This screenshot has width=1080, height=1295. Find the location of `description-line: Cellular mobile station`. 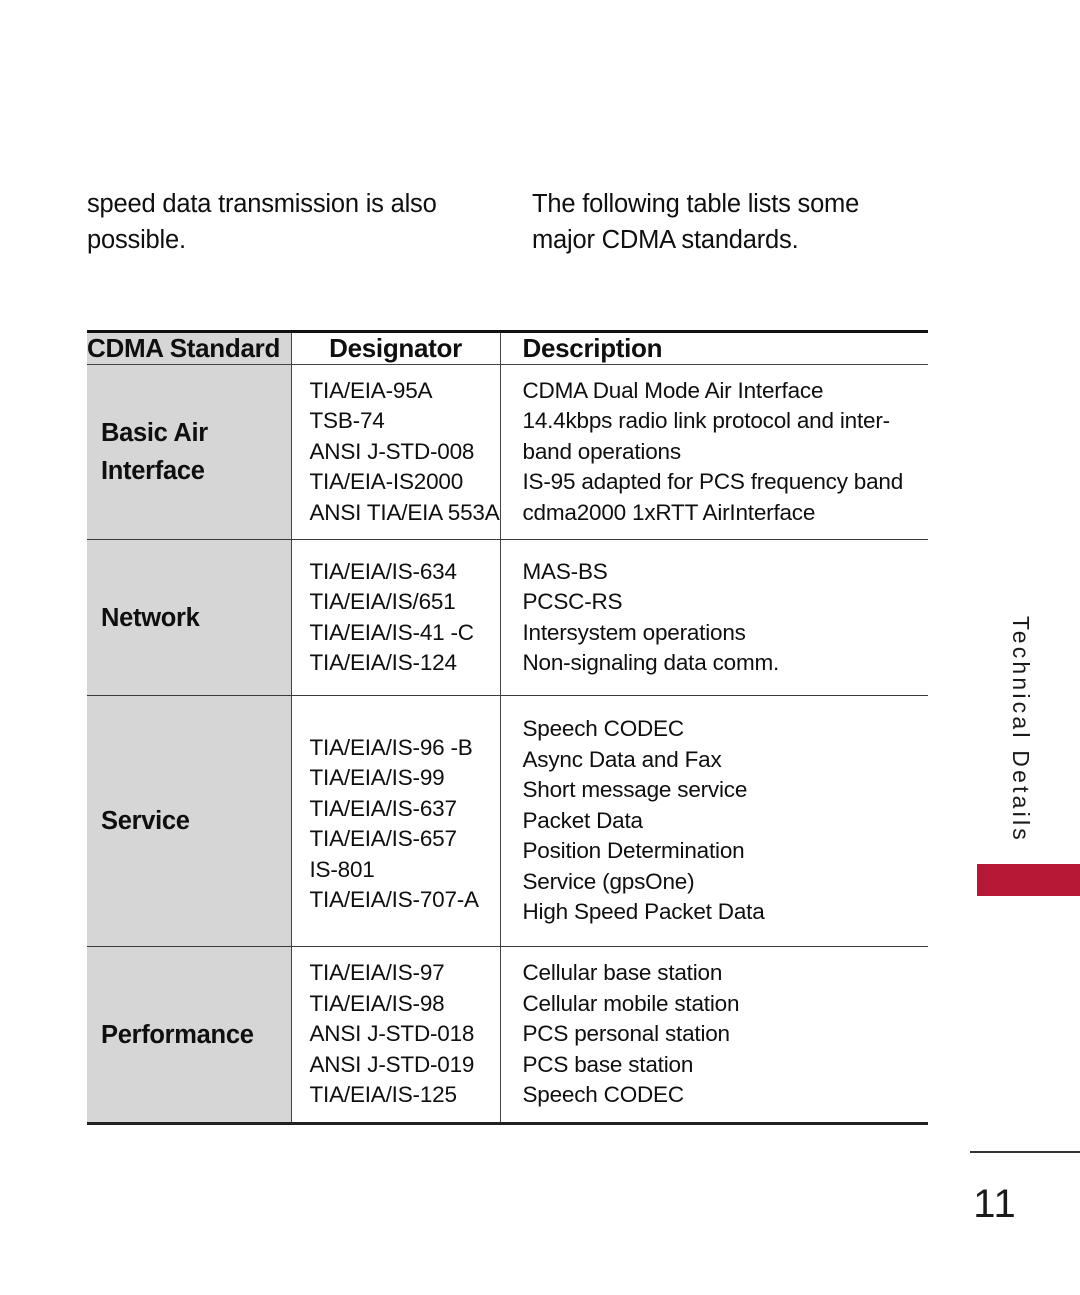

description-line: Cellular mobile station is located at coordinates (631, 1003).